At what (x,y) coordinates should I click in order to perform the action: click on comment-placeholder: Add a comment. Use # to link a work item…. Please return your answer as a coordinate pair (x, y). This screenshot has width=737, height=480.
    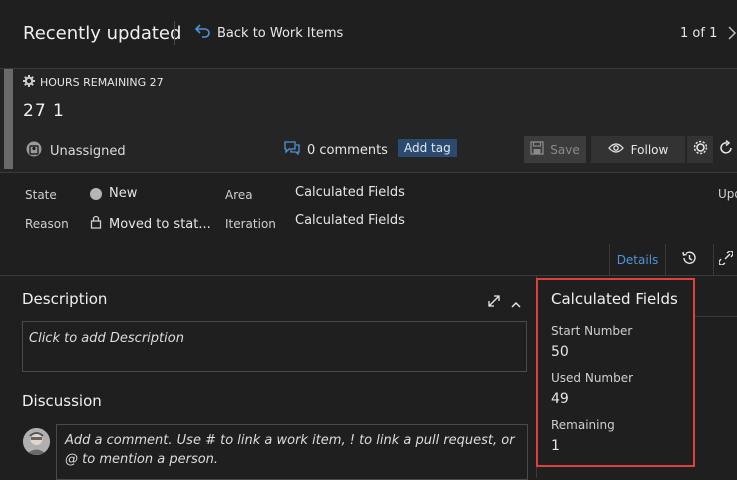
    Looking at the image, I should click on (290, 450).